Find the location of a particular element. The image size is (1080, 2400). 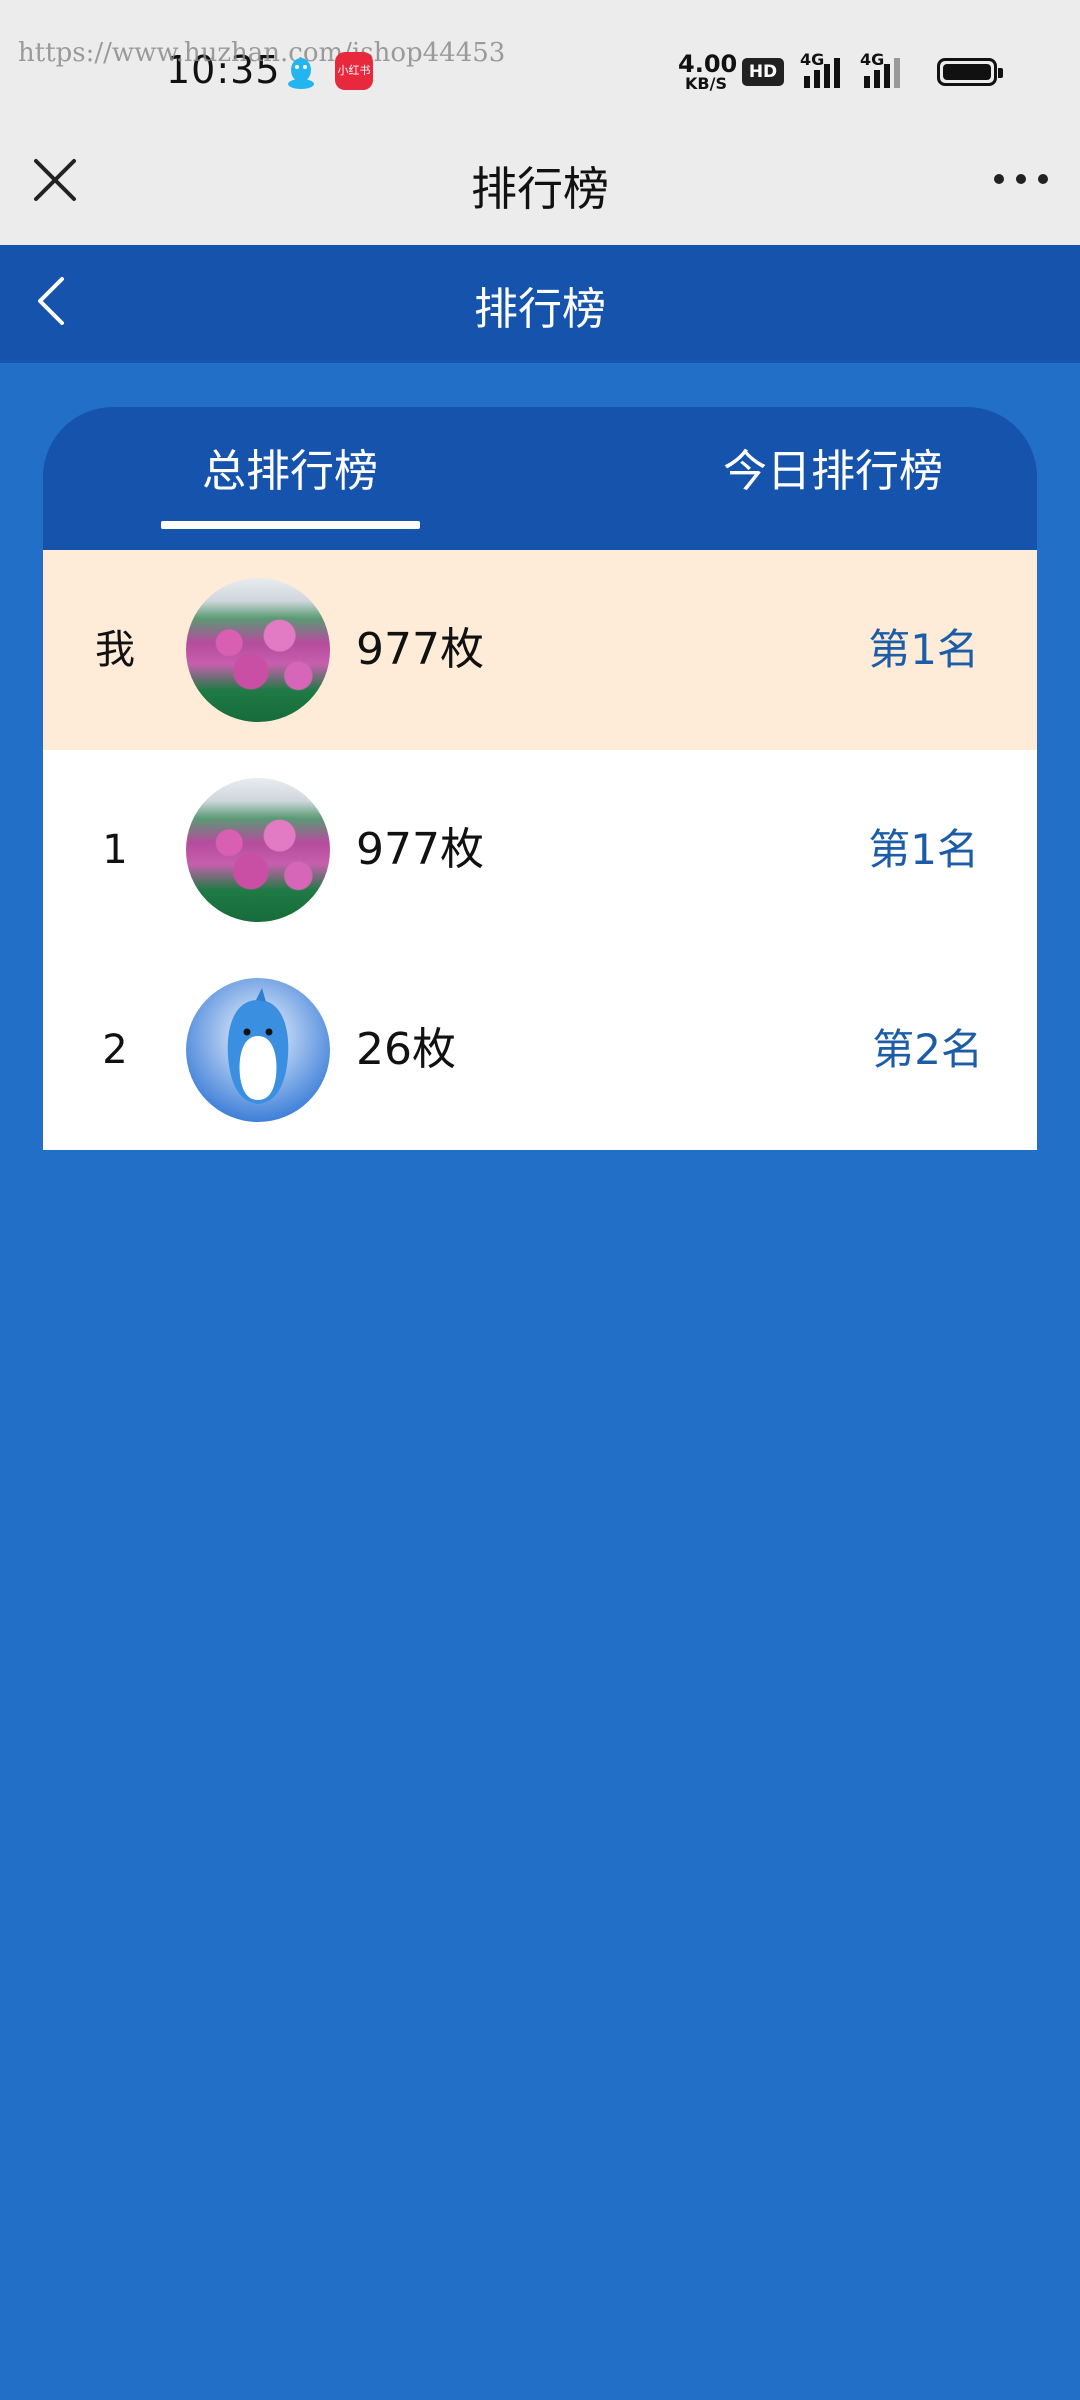

app-header: 排行榜 is located at coordinates (540, 304).